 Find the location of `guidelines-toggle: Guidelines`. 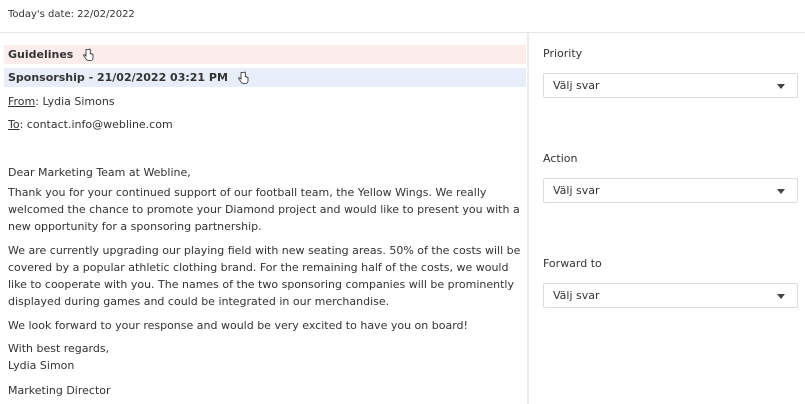

guidelines-toggle: Guidelines is located at coordinates (265, 54).